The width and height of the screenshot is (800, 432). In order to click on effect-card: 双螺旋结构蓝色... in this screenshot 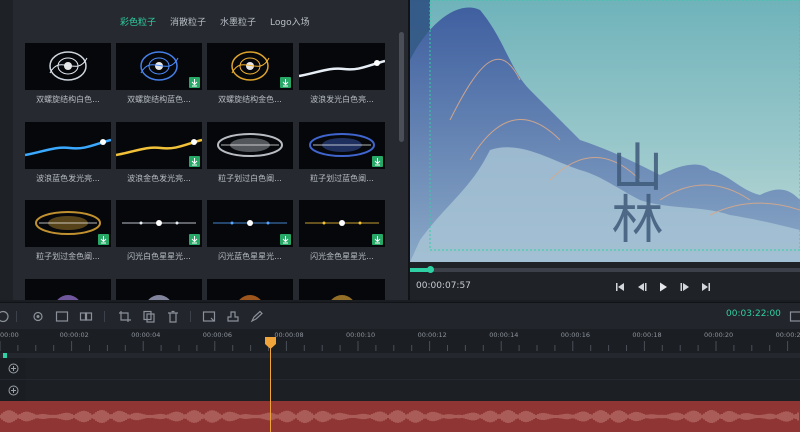, I will do `click(159, 74)`.